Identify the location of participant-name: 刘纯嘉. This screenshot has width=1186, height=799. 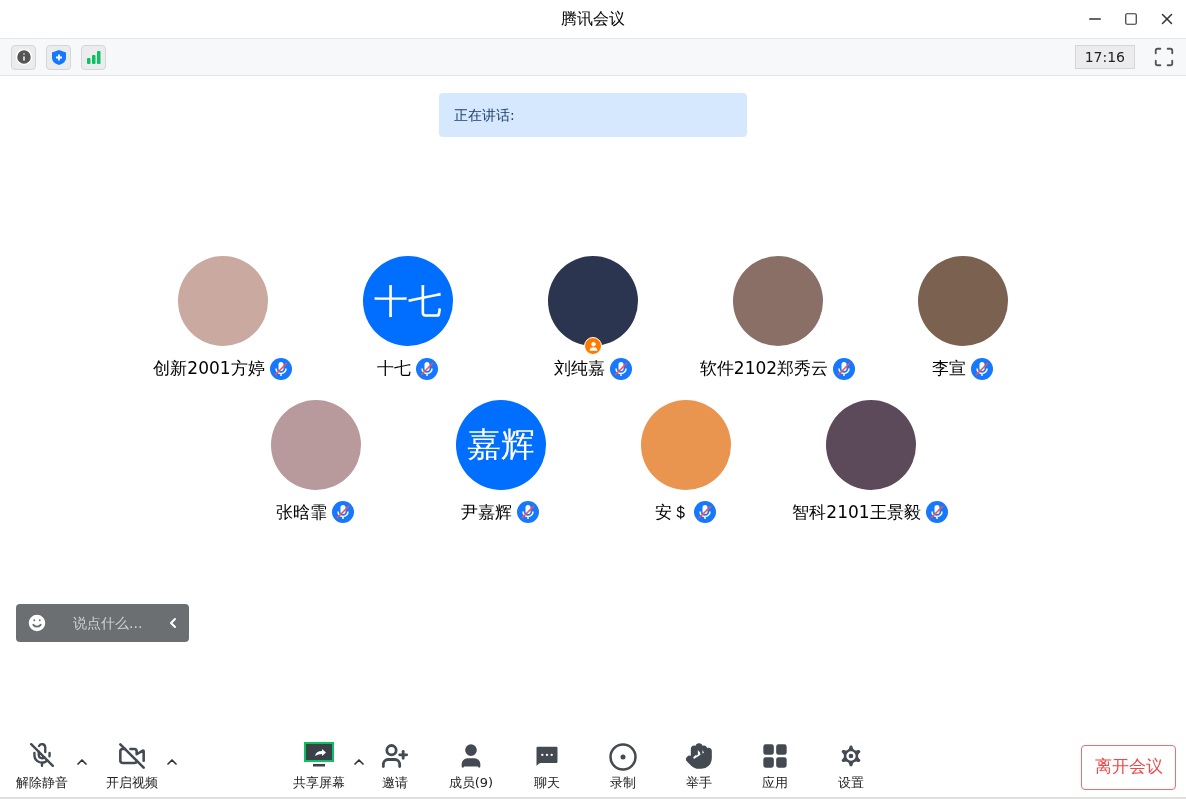
(579, 368).